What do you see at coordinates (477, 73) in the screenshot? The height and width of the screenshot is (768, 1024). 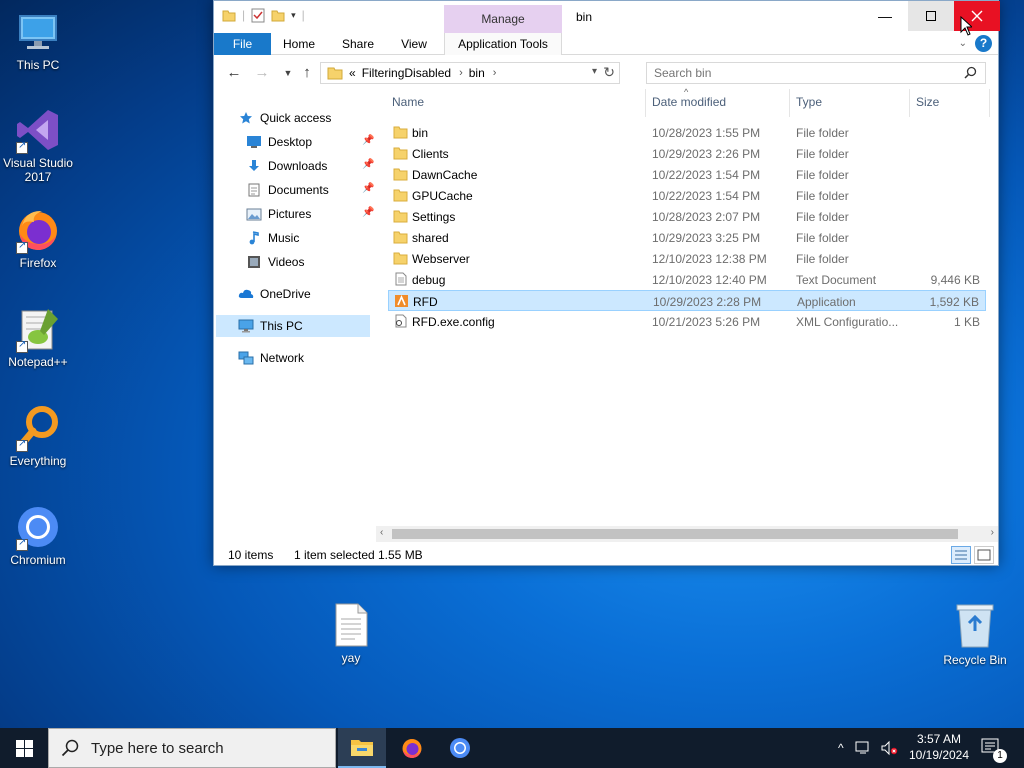 I see `breadcrumb-item: bin` at bounding box center [477, 73].